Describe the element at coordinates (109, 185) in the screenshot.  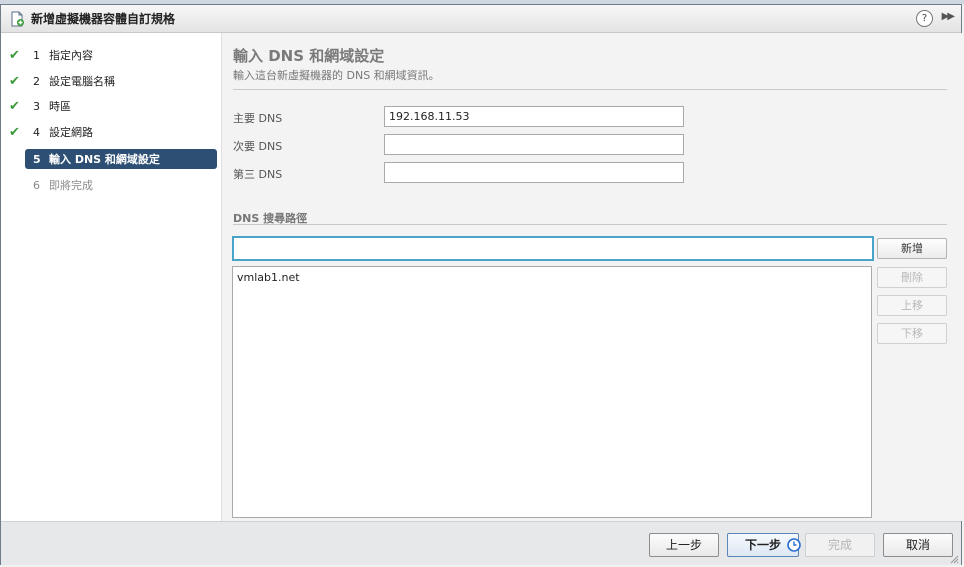
I see `step-6-ready-to-complete: 6 即將完成` at that location.